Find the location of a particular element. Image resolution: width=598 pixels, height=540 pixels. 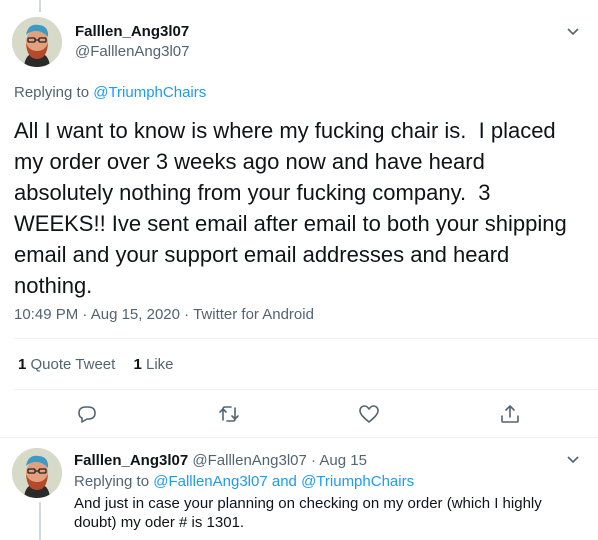

tweet-date: Aug 15, 2020 is located at coordinates (135, 314).